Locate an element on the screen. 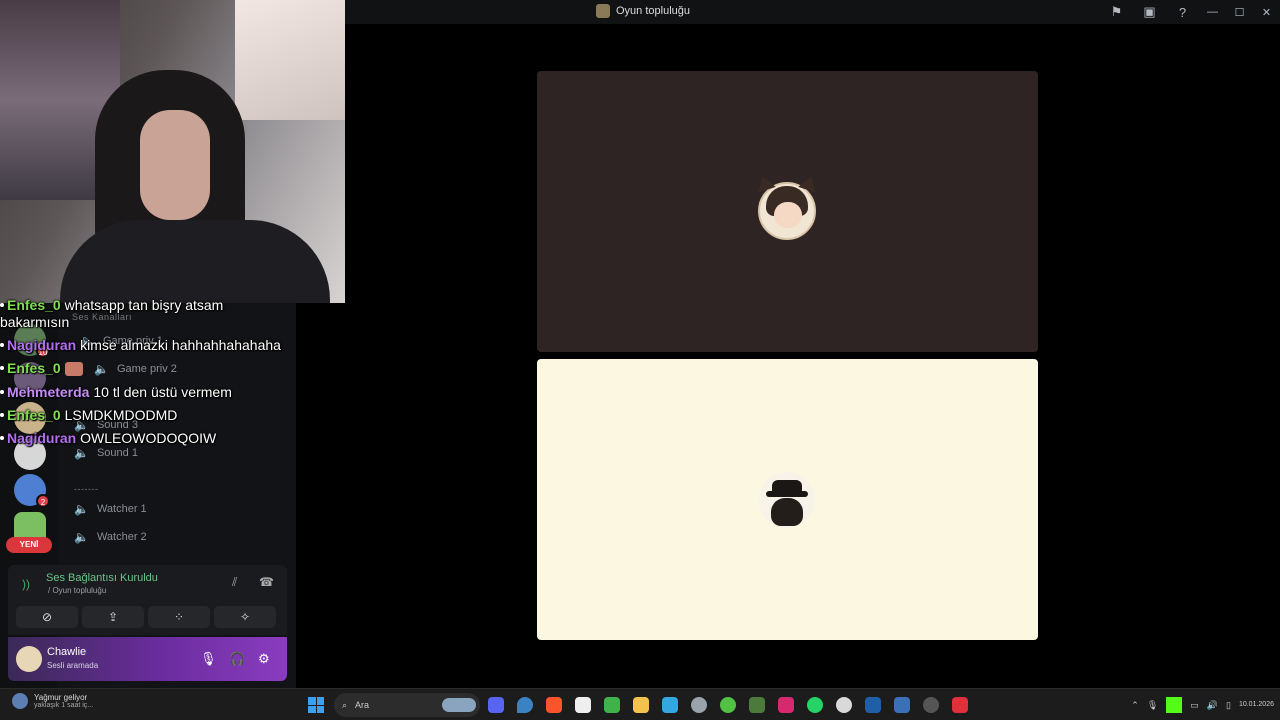 The width and height of the screenshot is (1280, 720). chat-nick: Mehmeterda is located at coordinates (48, 392).